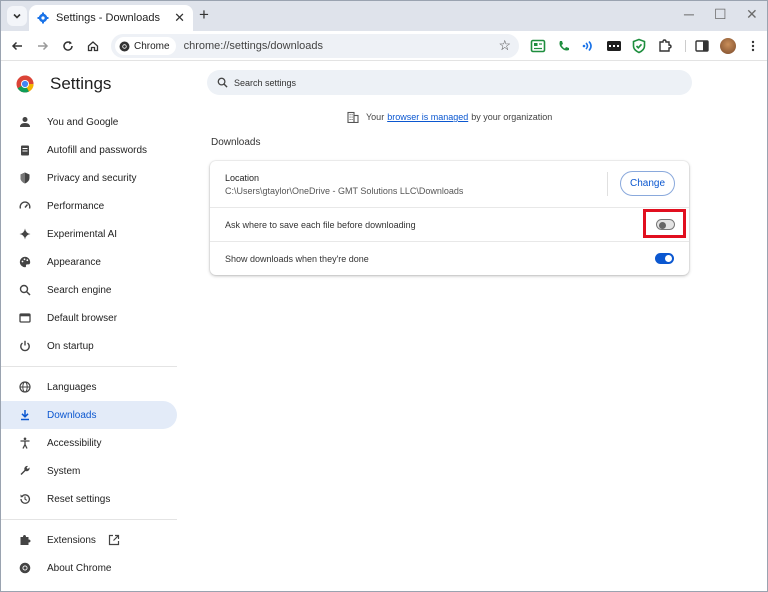  Describe the element at coordinates (25, 234) in the screenshot. I see `sparkle-icon` at that location.